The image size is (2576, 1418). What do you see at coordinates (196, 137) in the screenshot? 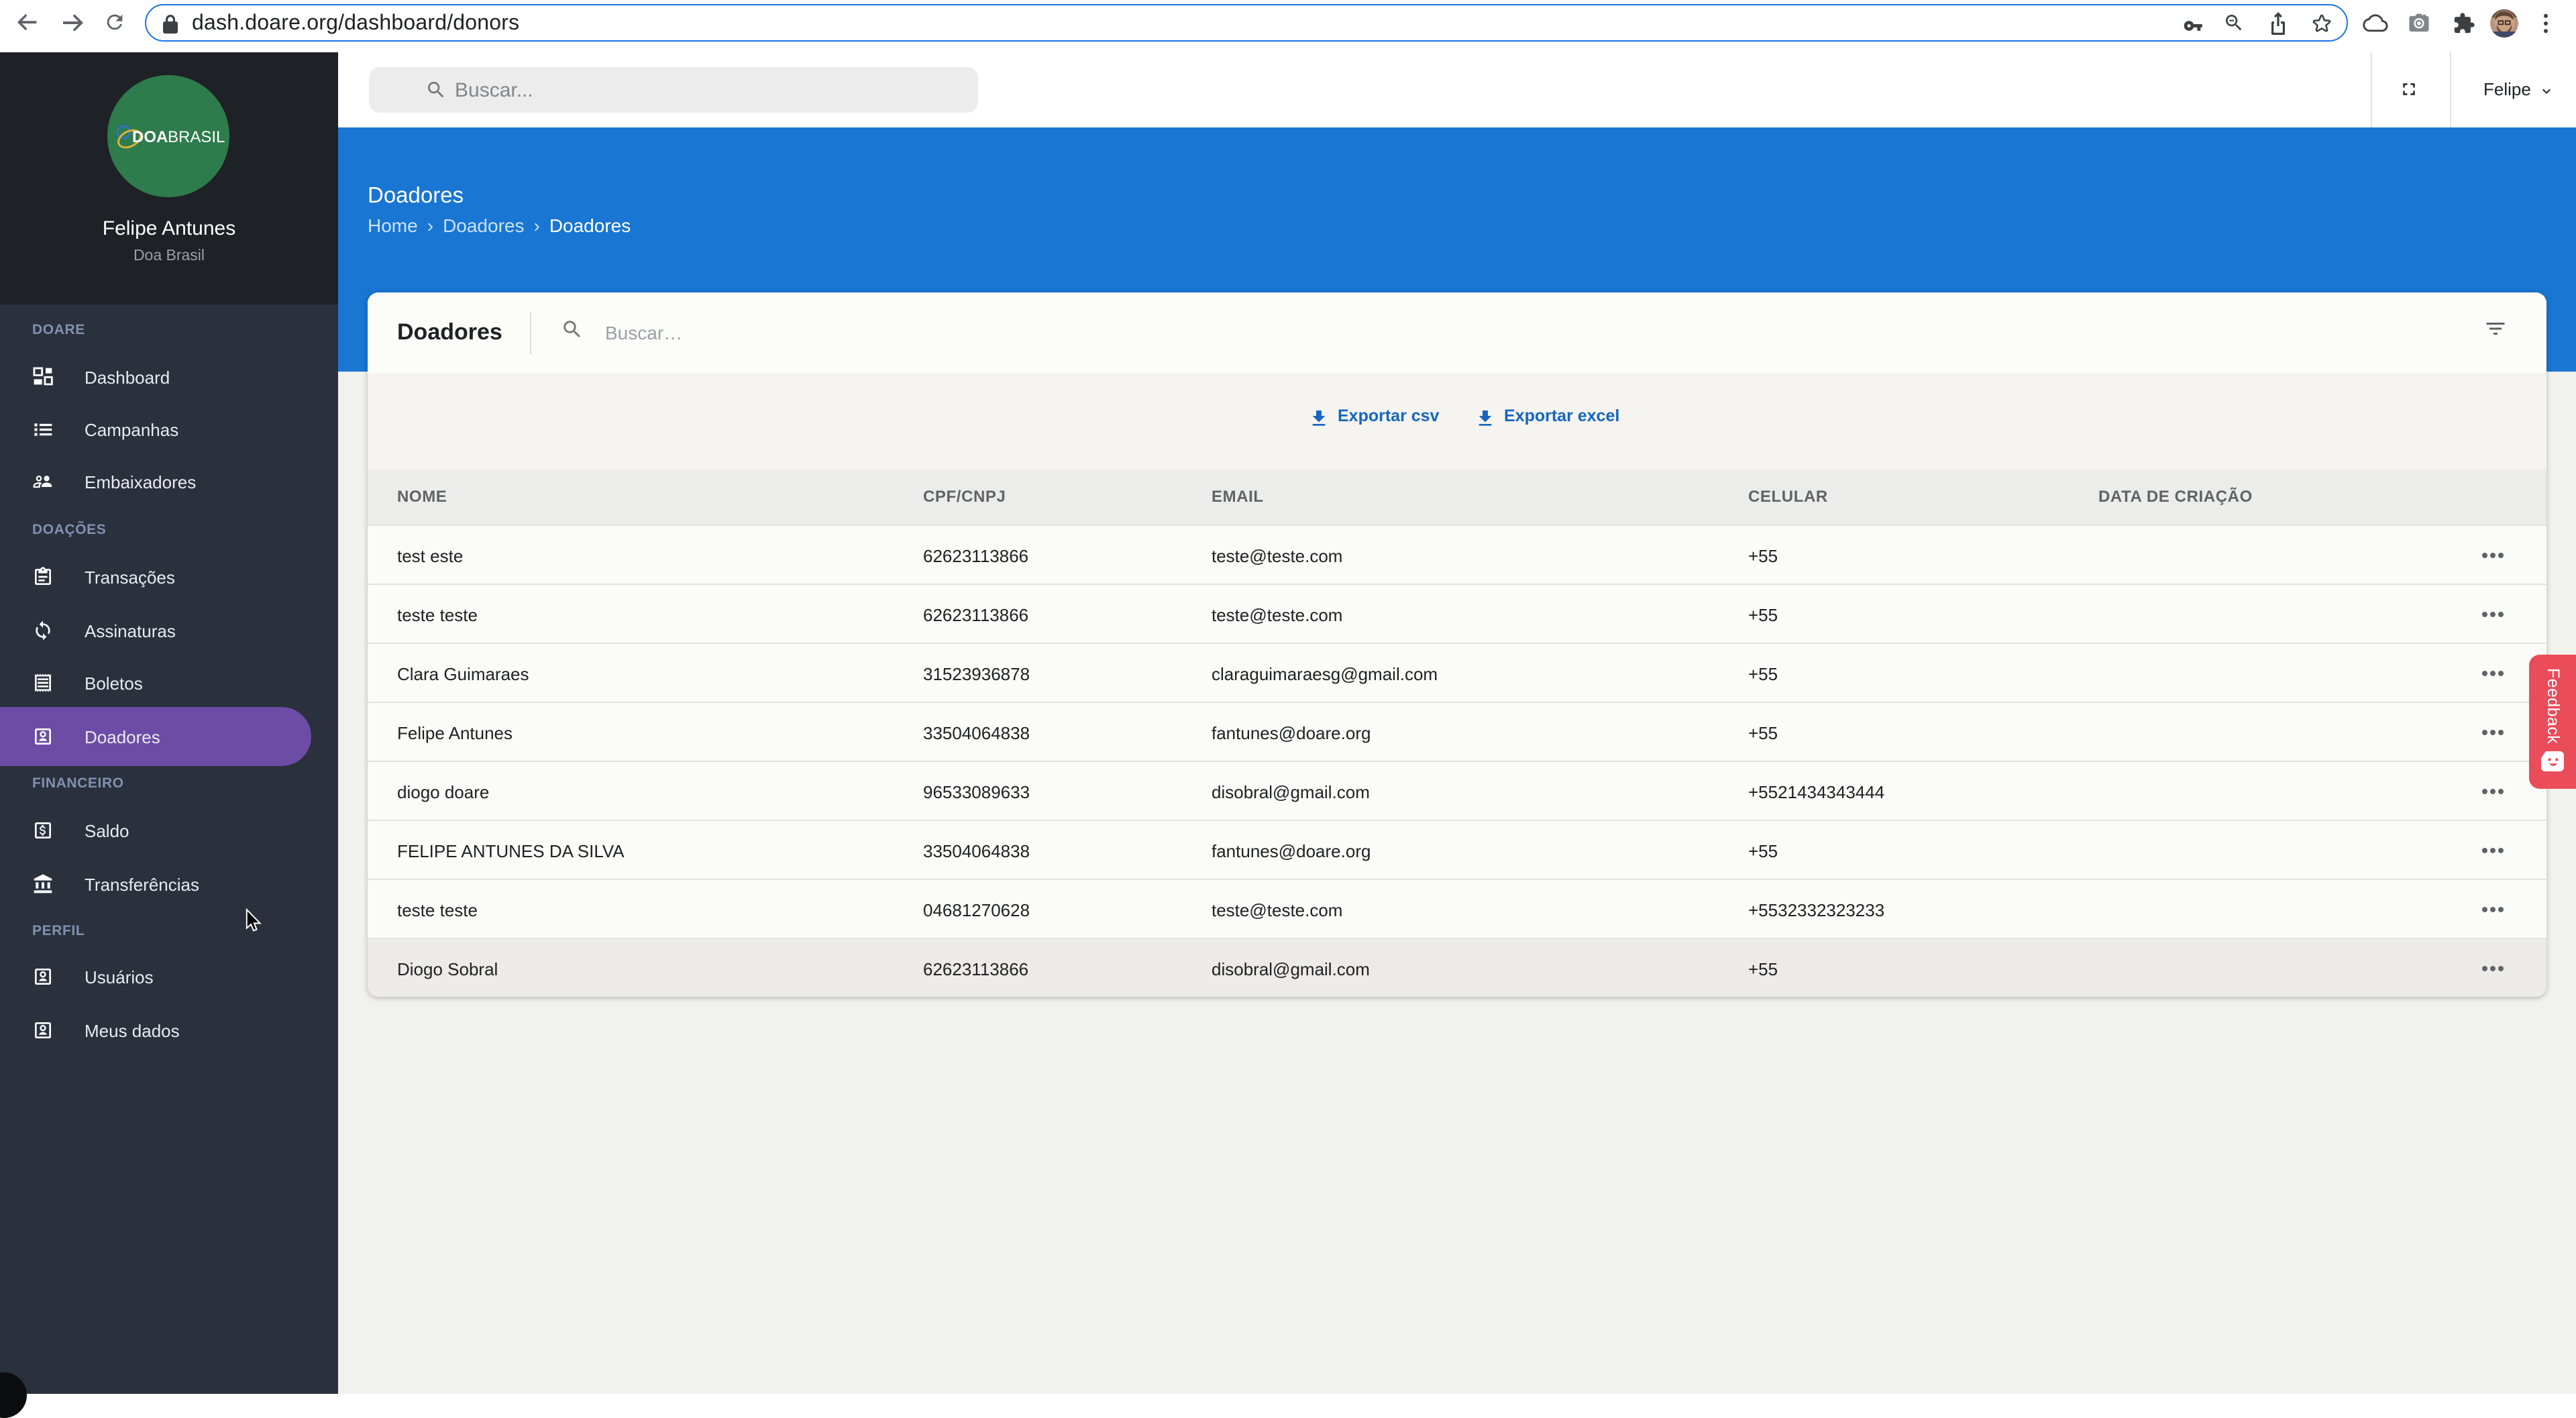
I see `svg-text: BRASIL` at bounding box center [196, 137].